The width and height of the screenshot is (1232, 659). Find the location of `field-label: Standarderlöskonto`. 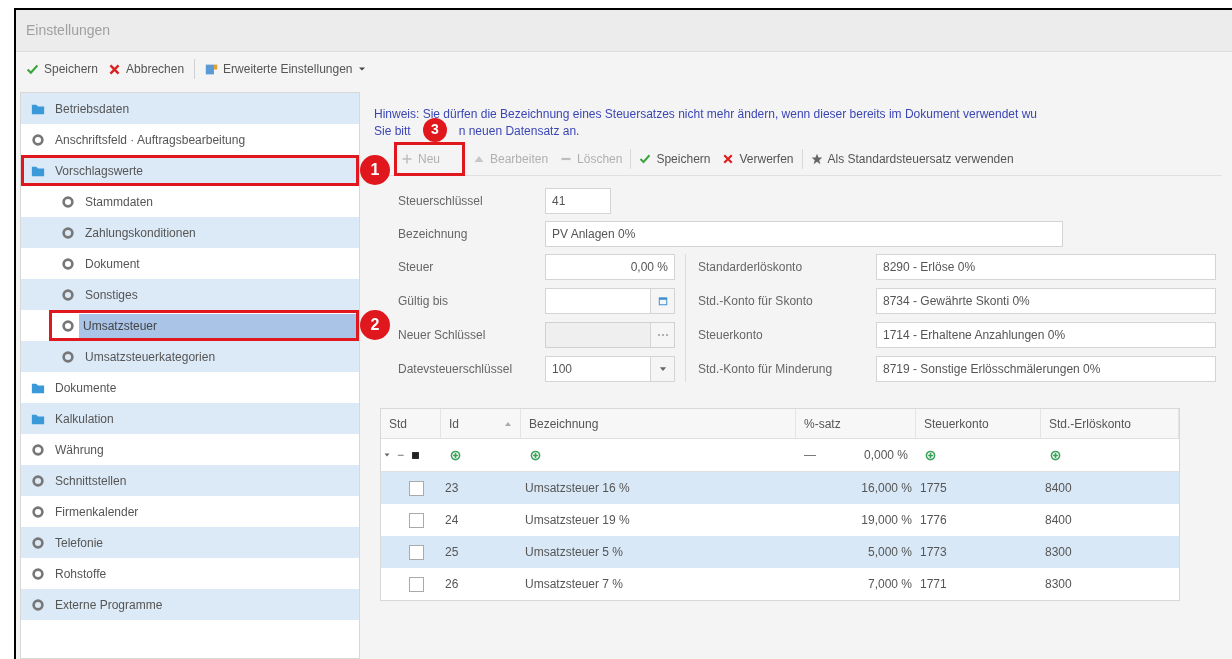

field-label: Standarderlöskonto is located at coordinates (751, 267).